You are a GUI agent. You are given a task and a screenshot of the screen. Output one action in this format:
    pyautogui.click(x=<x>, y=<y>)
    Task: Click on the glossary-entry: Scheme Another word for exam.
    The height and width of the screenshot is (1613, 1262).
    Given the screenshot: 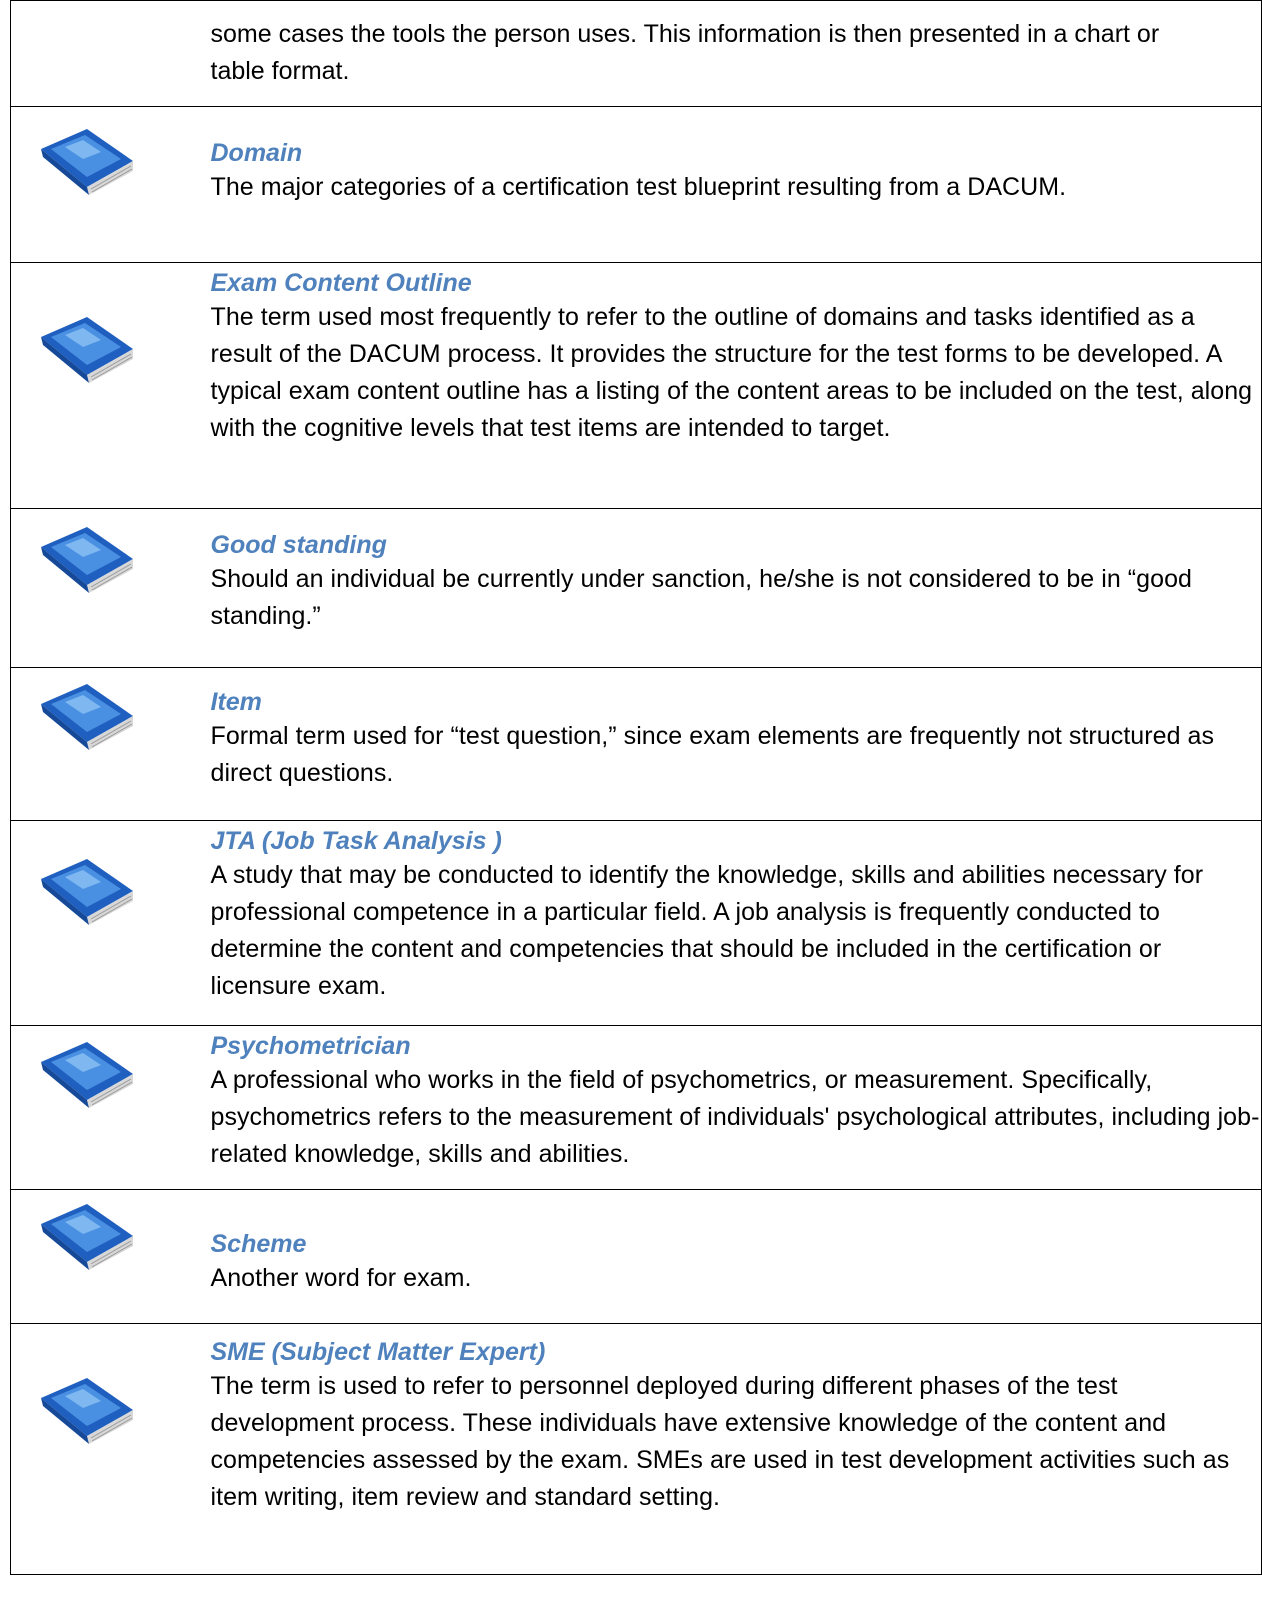 What is the action you would take?
    pyautogui.click(x=636, y=1256)
    